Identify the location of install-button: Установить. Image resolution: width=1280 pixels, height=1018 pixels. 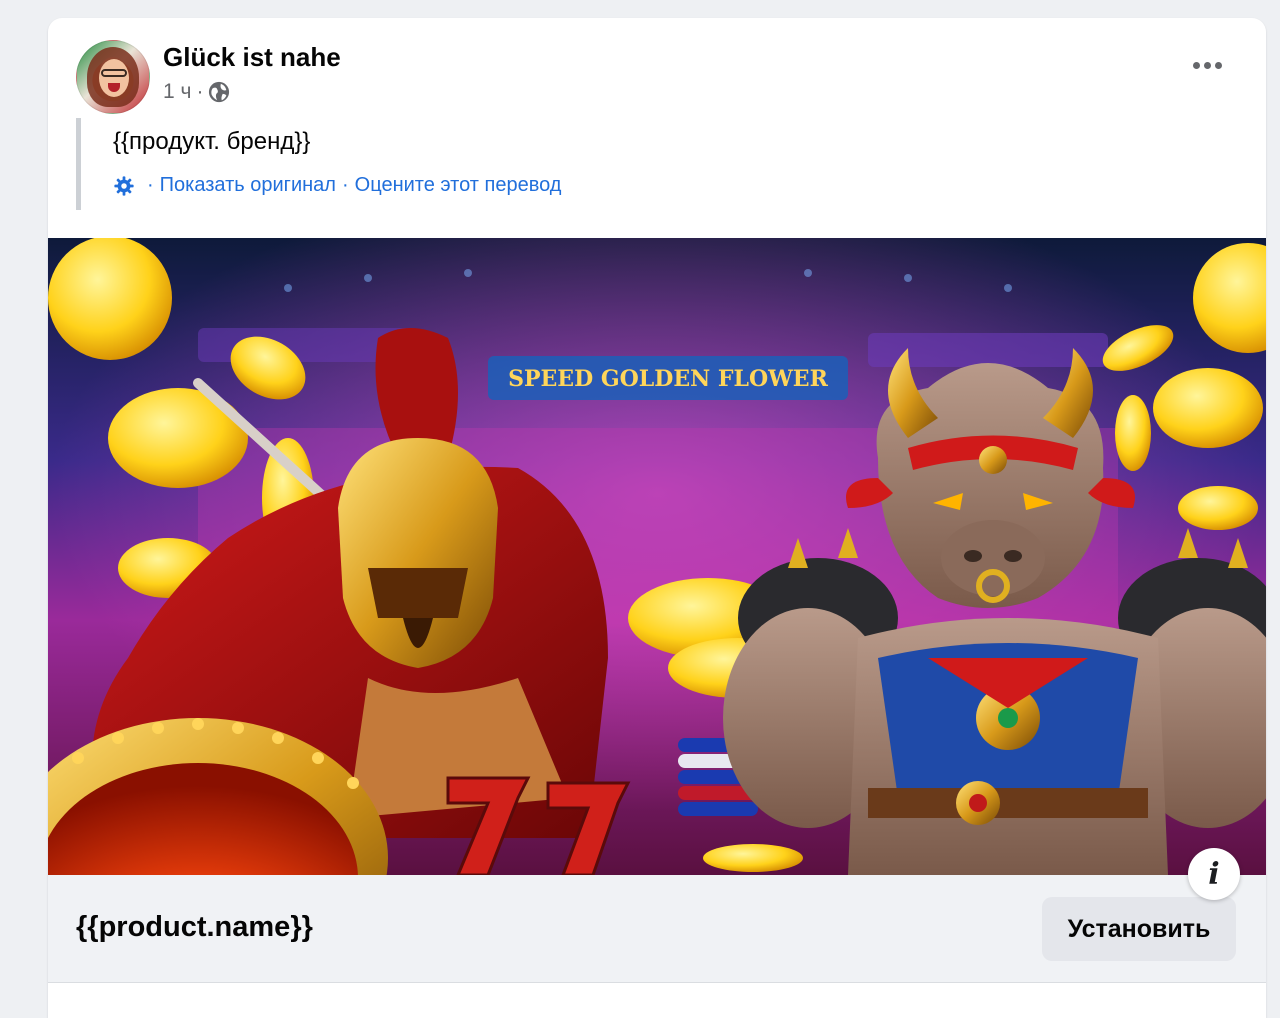
(1139, 929).